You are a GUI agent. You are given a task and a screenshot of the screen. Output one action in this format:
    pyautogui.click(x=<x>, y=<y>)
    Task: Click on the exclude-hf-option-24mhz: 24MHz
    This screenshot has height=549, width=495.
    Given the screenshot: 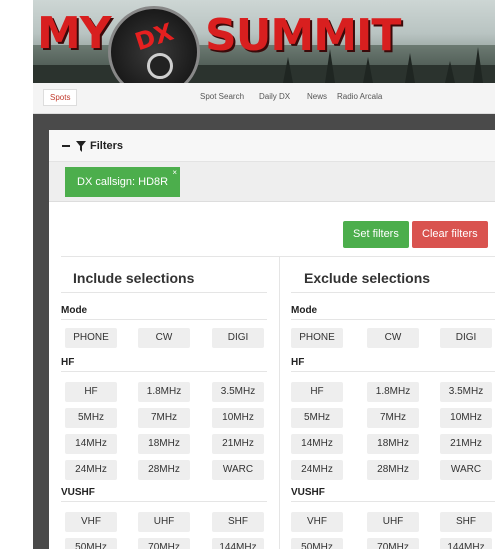 What is the action you would take?
    pyautogui.click(x=317, y=470)
    